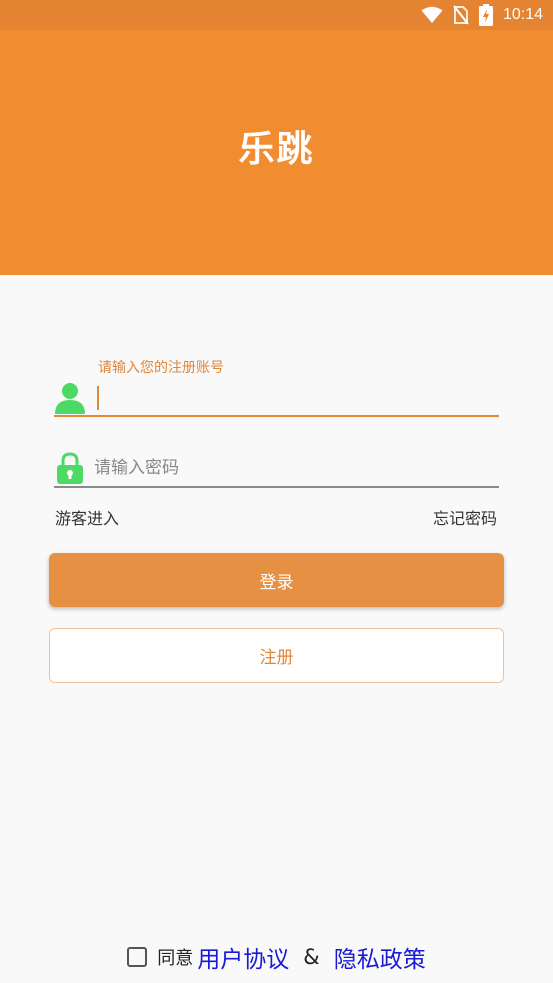  I want to click on account-floating-label: 请输入您的注册账号, so click(161, 368).